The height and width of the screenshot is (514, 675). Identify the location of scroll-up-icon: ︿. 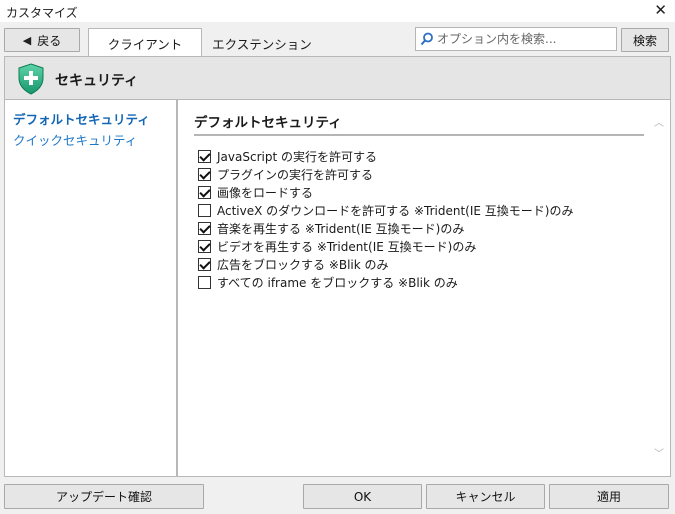
(659, 121).